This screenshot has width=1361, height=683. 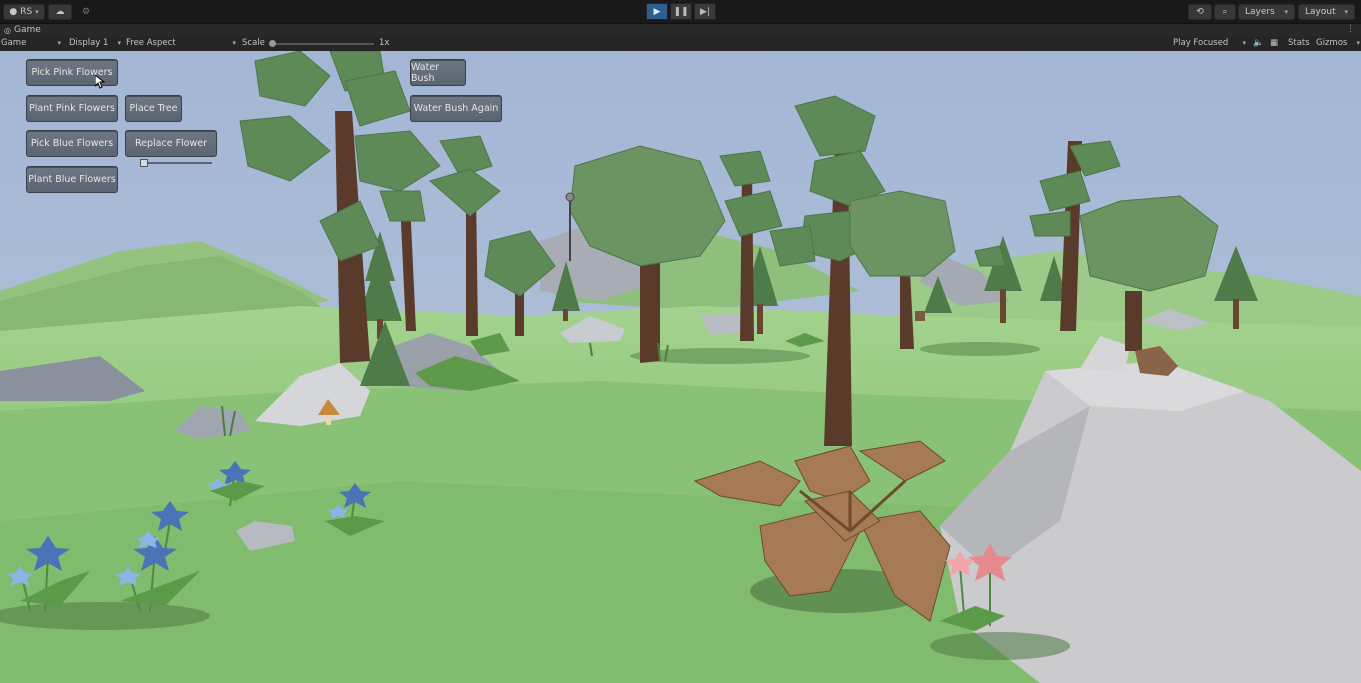 I want to click on more-options-icon: ⋮, so click(x=1350, y=29).